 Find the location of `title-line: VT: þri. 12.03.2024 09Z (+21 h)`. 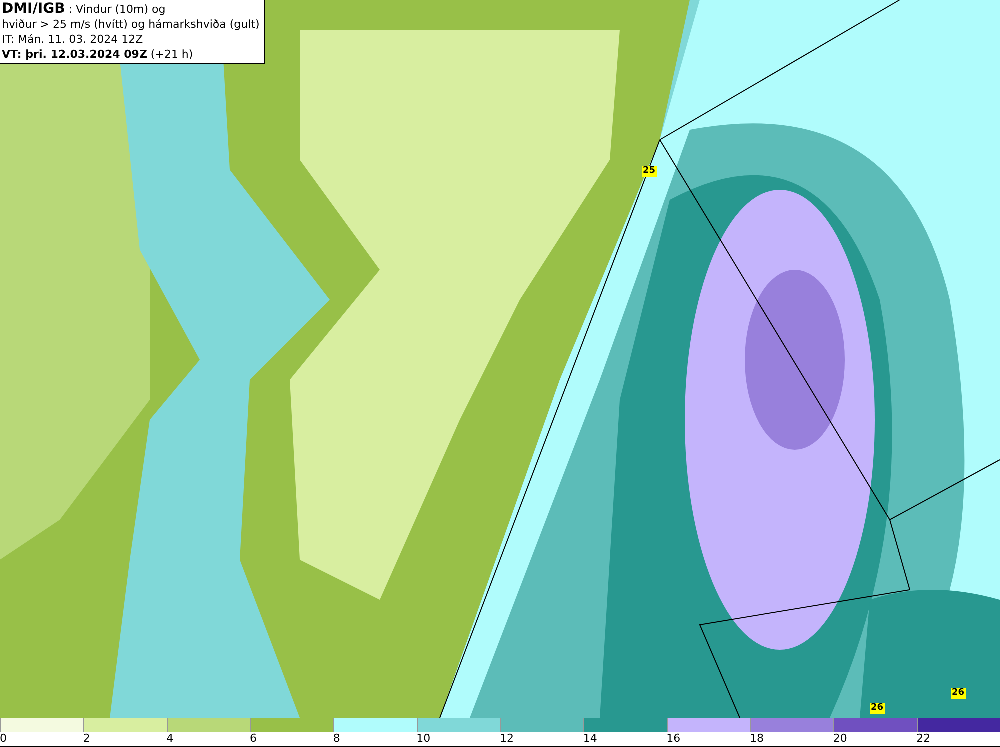

title-line: VT: þri. 12.03.2024 09Z (+21 h) is located at coordinates (98, 54).